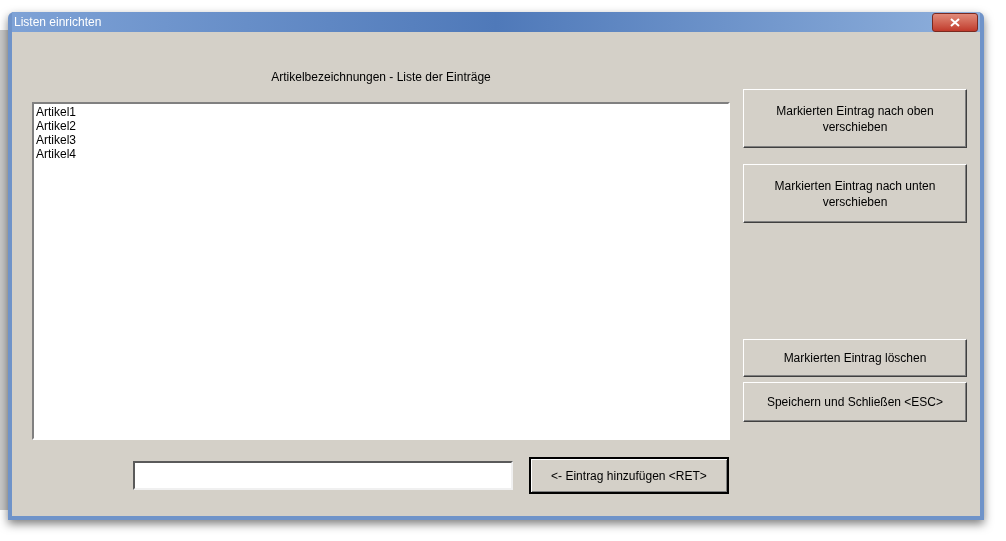 The image size is (1006, 541). Describe the element at coordinates (56, 140) in the screenshot. I see `list-item: Artikel3` at that location.